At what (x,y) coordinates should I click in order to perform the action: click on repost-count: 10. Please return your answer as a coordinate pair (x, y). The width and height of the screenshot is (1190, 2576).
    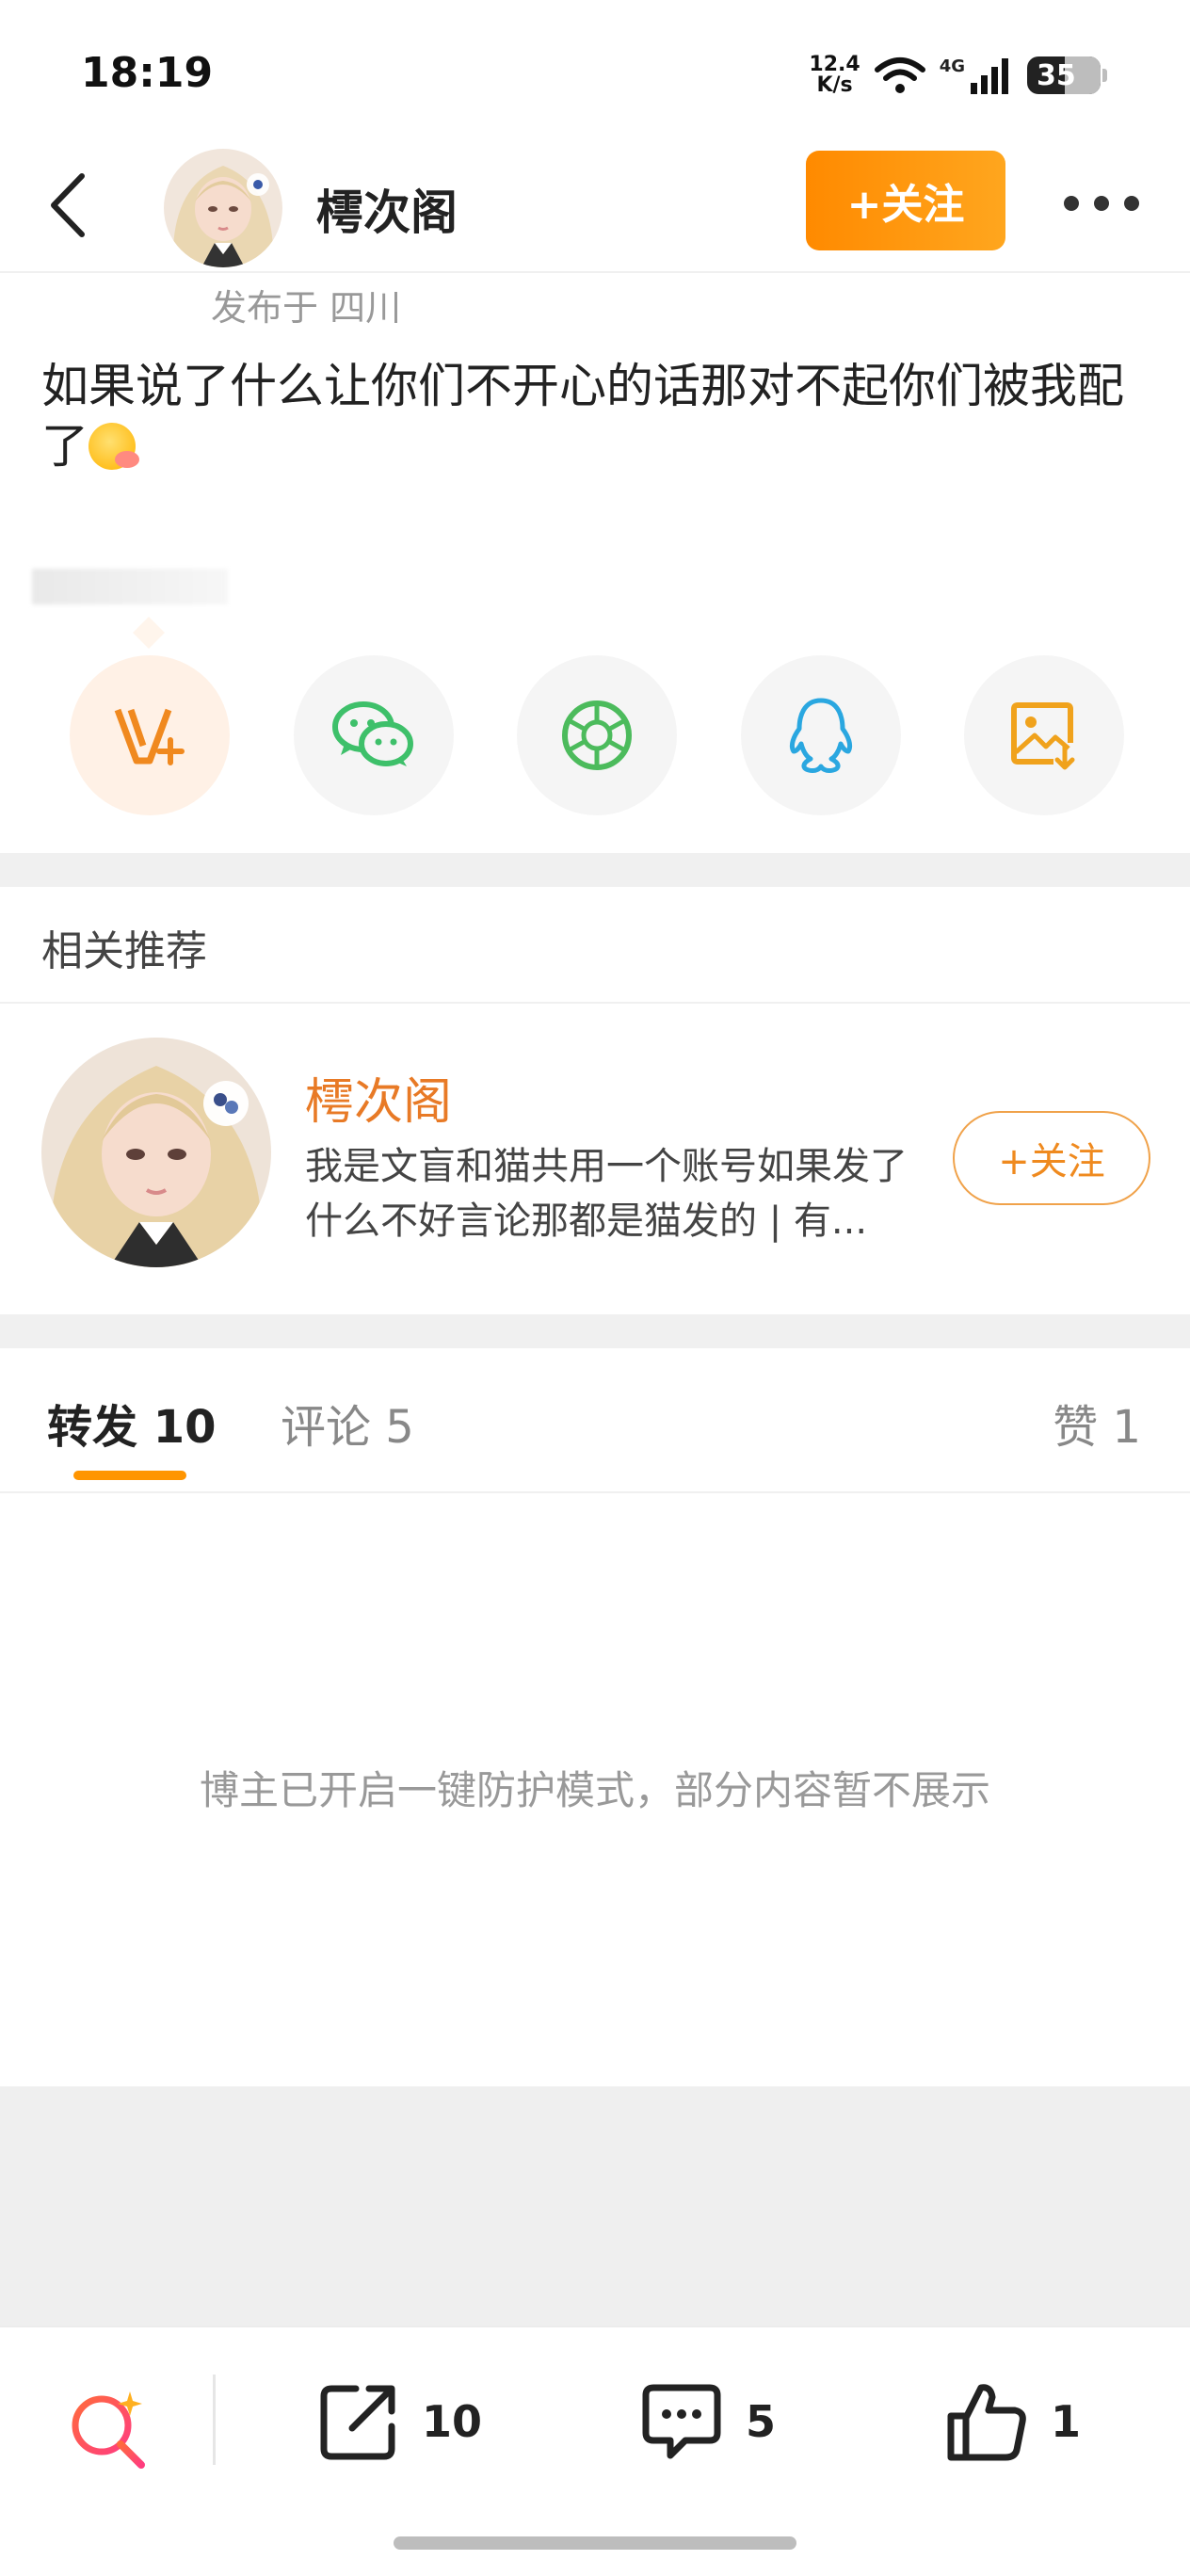
    Looking at the image, I should click on (452, 2421).